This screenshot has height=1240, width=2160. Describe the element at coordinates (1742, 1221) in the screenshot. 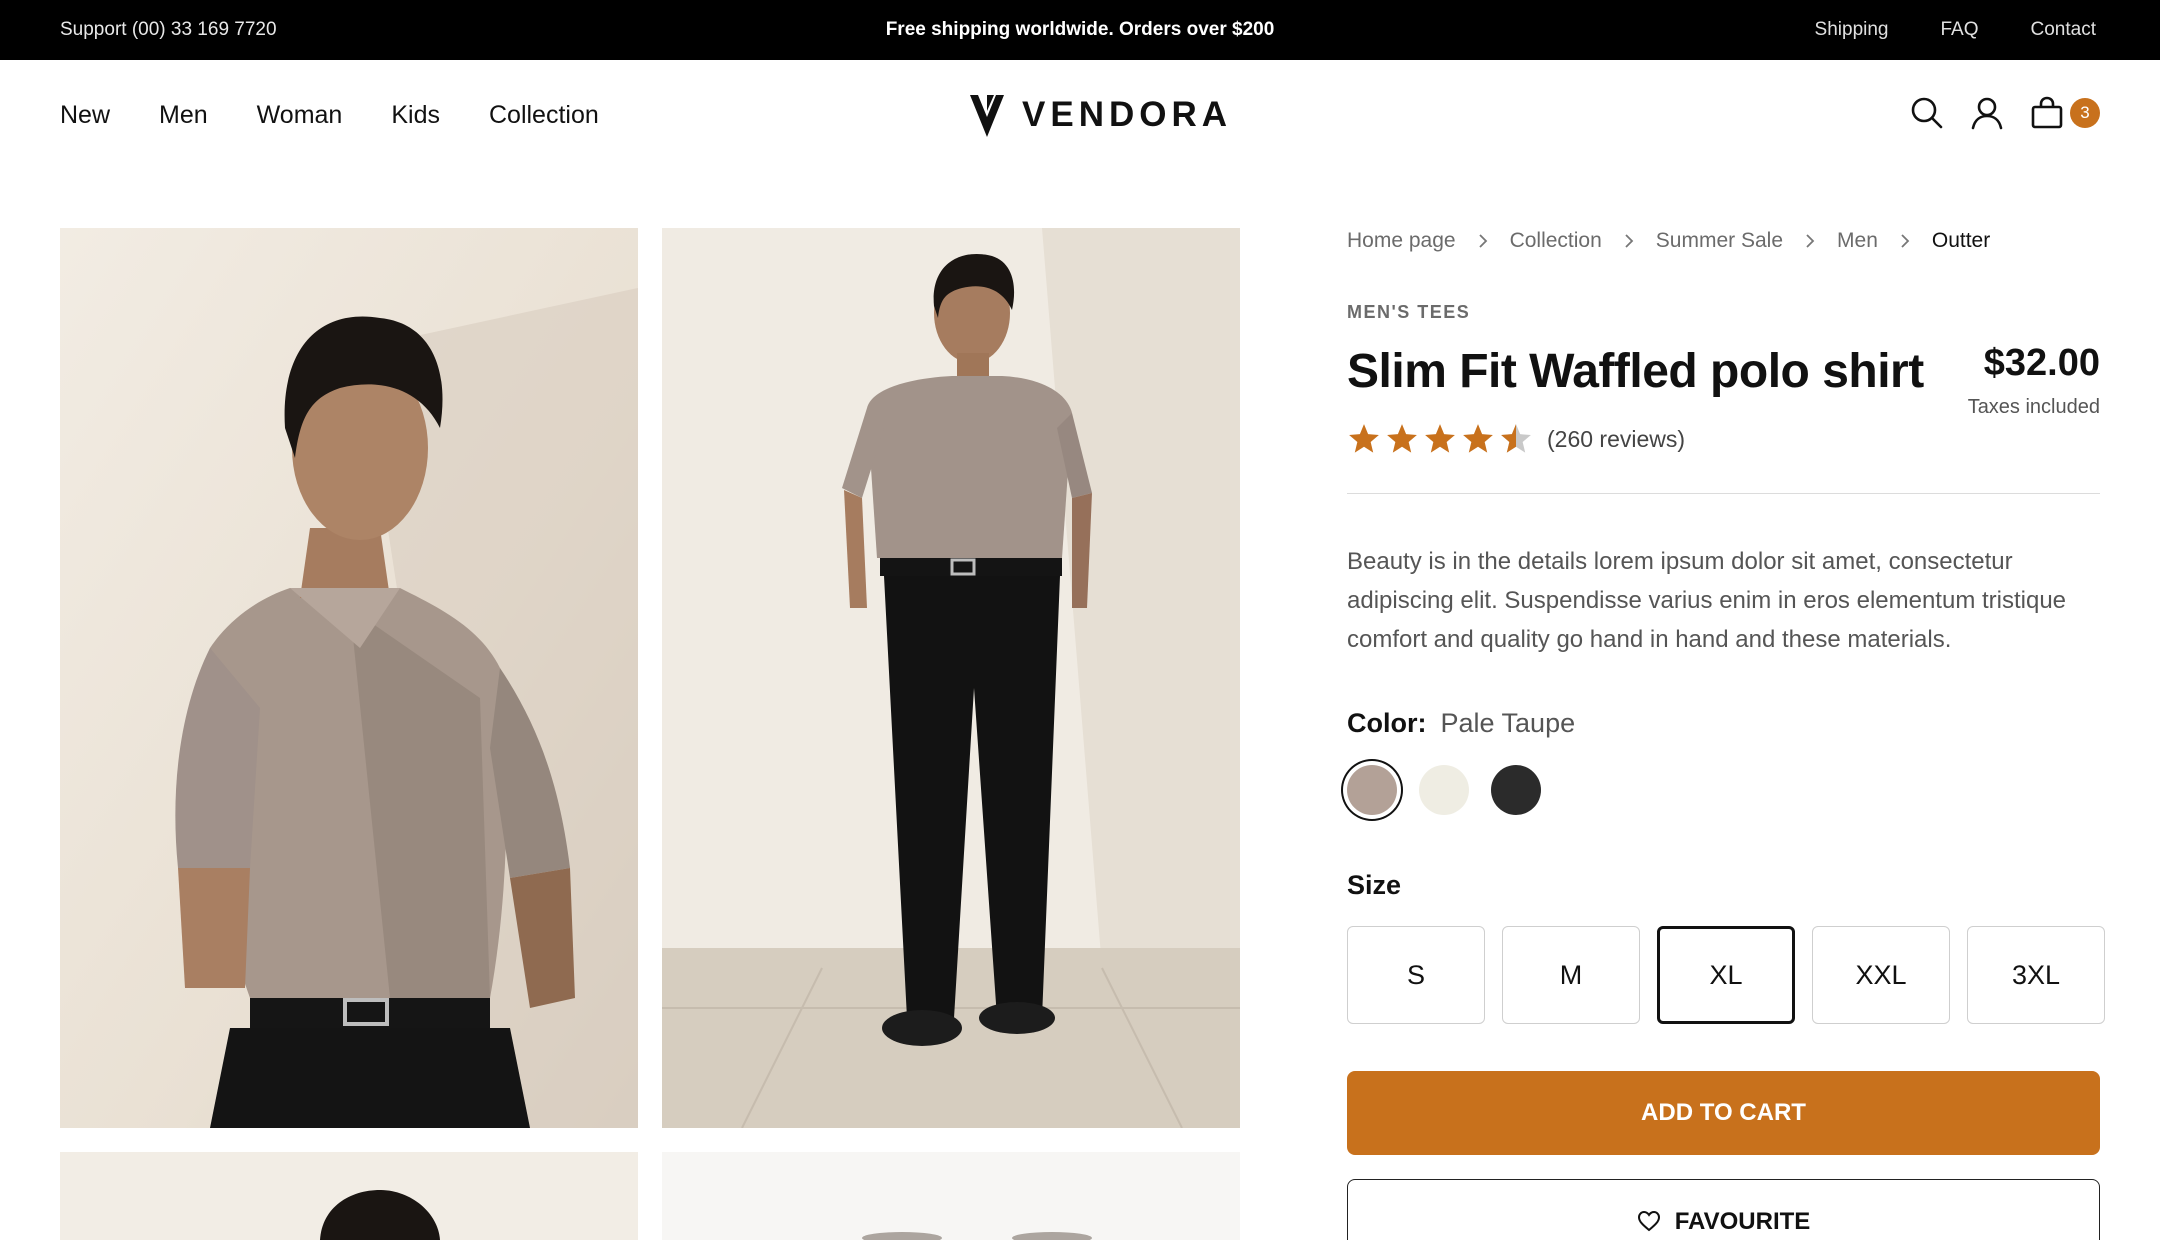

I see `favourite-label: FAVOURITE` at that location.